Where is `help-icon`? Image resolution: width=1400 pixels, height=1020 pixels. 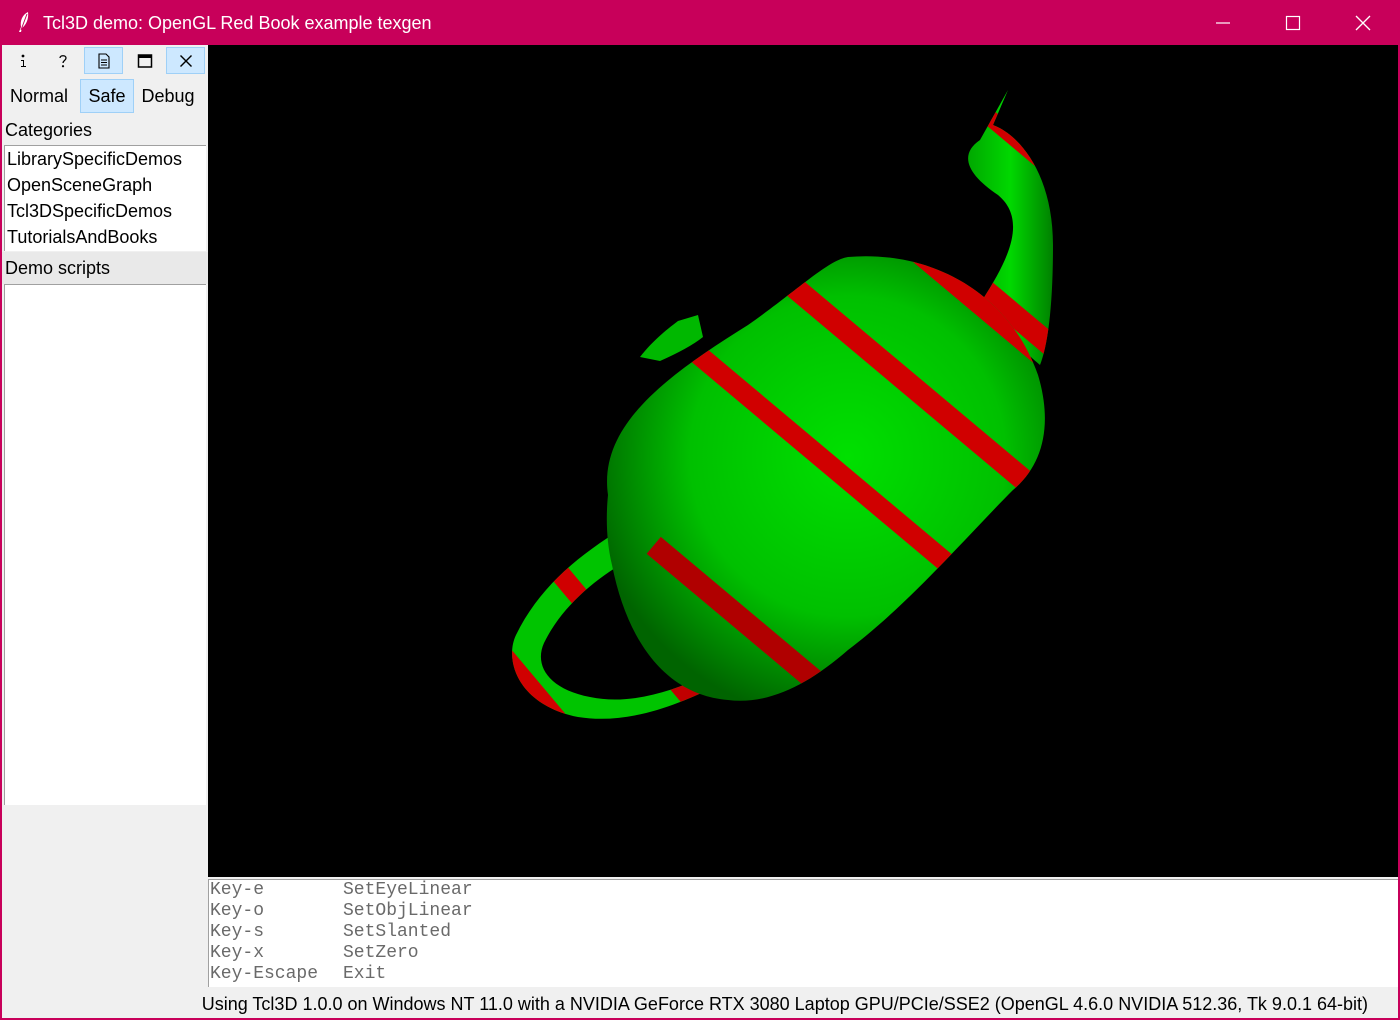 help-icon is located at coordinates (62, 60).